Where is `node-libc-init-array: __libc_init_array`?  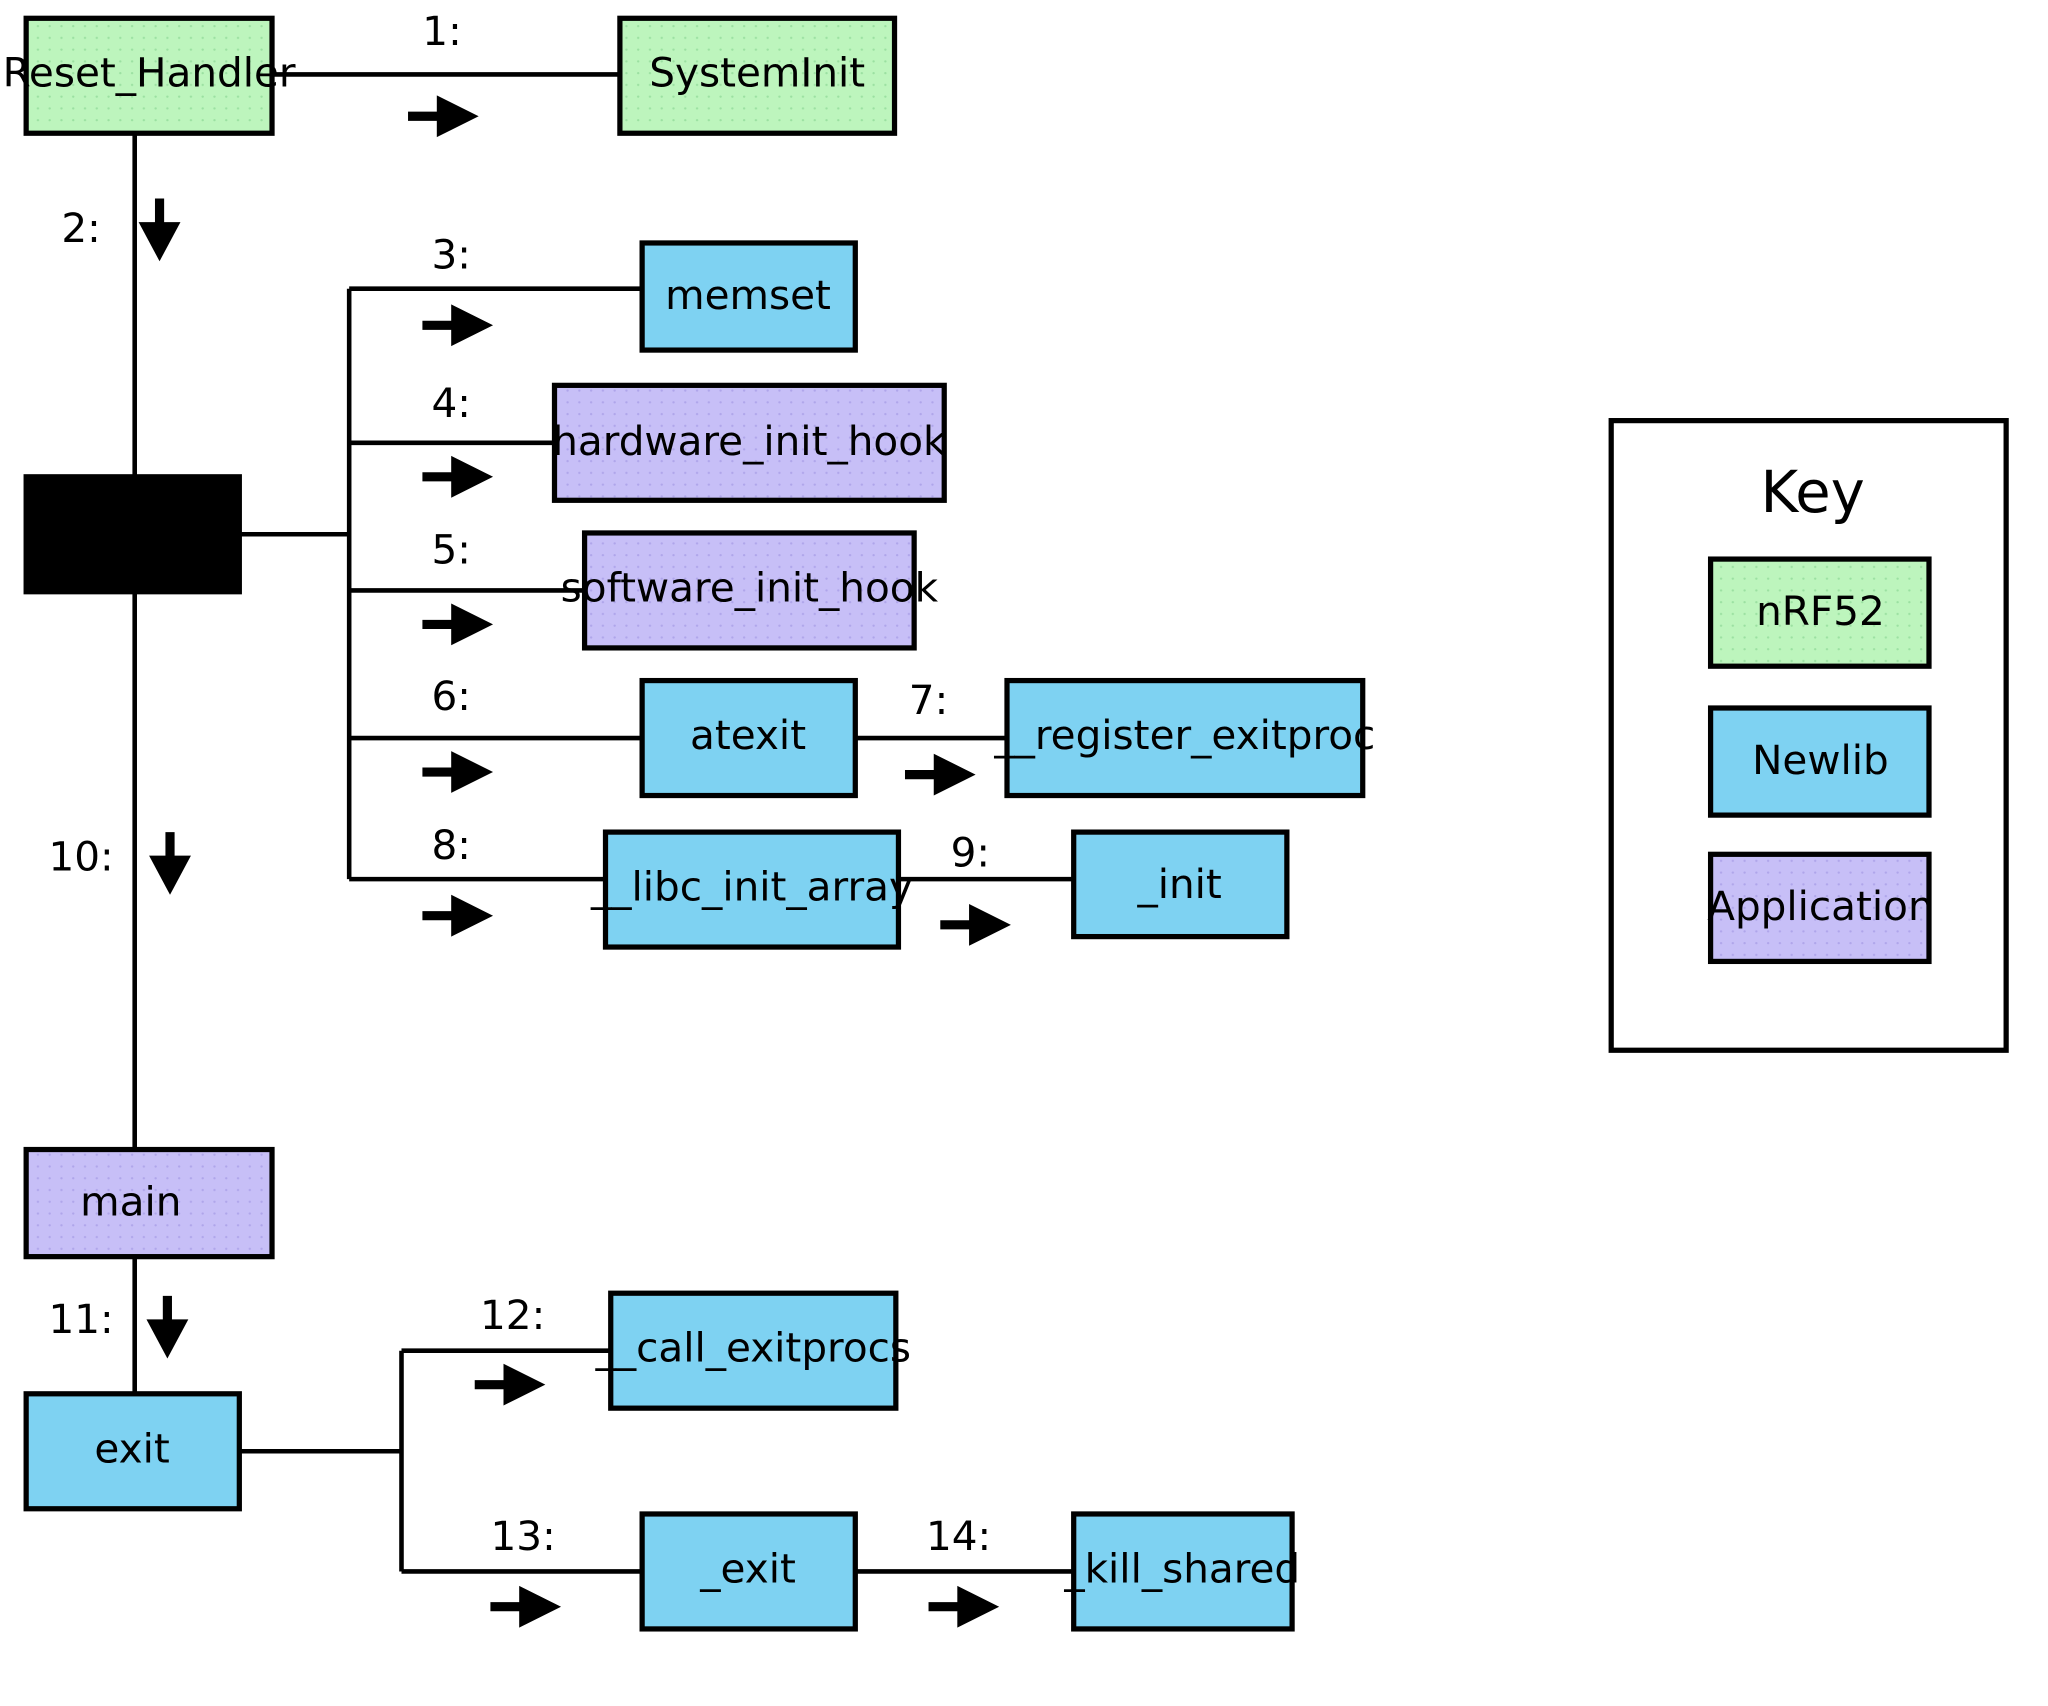
node-libc-init-array: __libc_init_array is located at coordinates (751, 889).